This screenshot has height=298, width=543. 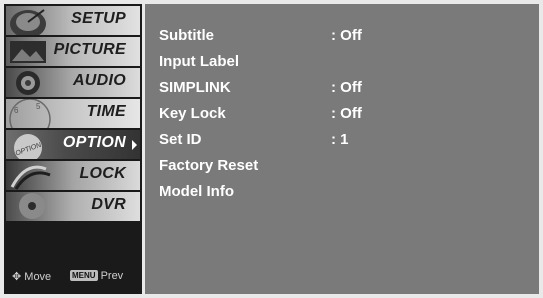 What do you see at coordinates (98, 18) in the screenshot?
I see `sidebar-item-label: SETUP` at bounding box center [98, 18].